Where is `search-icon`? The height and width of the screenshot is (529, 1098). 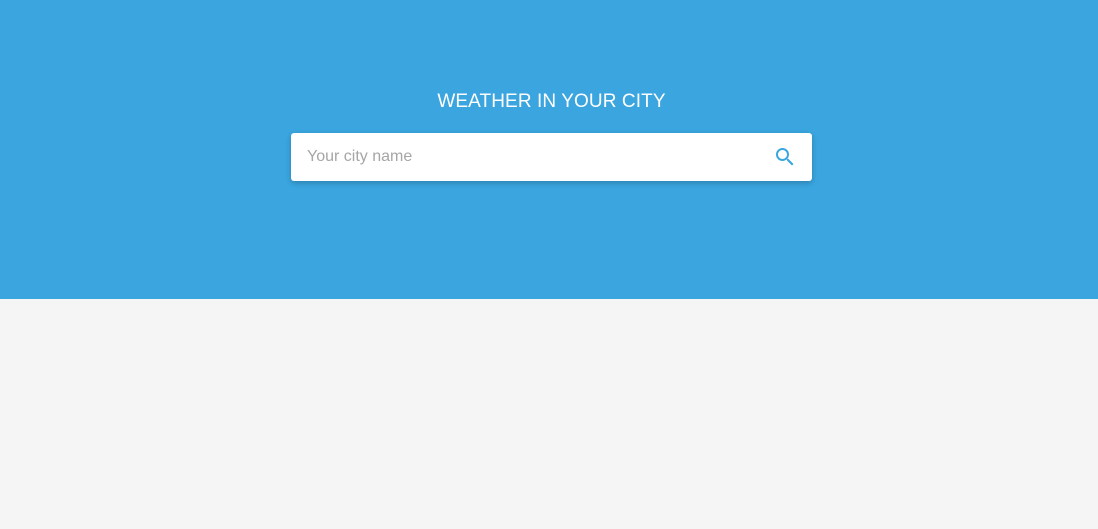 search-icon is located at coordinates (785, 157).